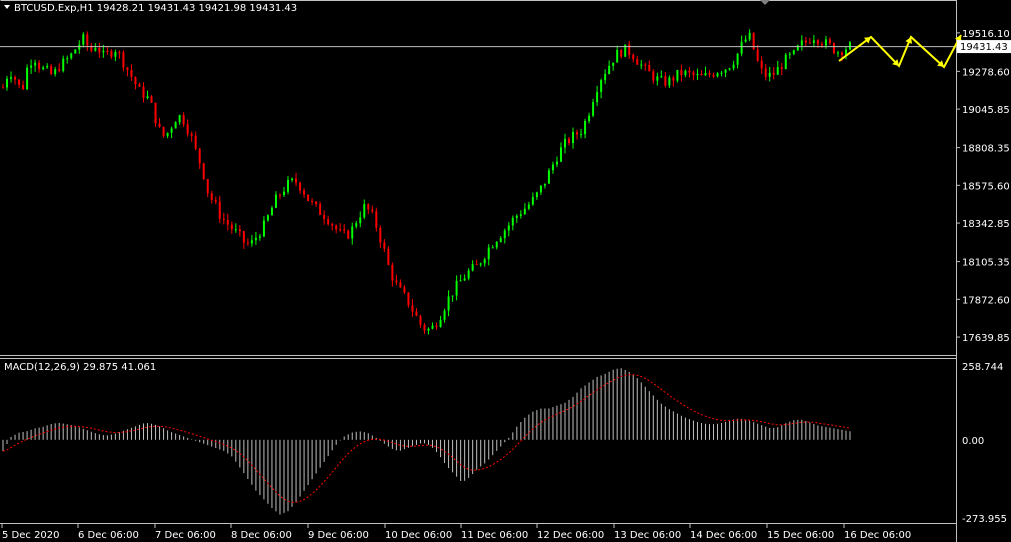 The image size is (1011, 542). What do you see at coordinates (900, 51) in the screenshot?
I see `forecast-zigzag-line` at bounding box center [900, 51].